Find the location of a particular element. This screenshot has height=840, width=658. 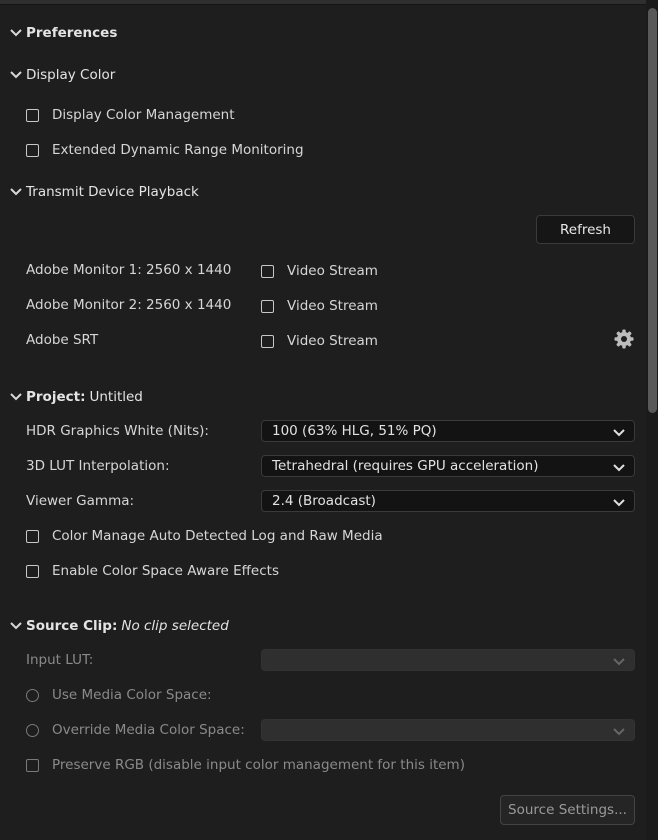

option-label: Override Media Color Space: is located at coordinates (148, 730).